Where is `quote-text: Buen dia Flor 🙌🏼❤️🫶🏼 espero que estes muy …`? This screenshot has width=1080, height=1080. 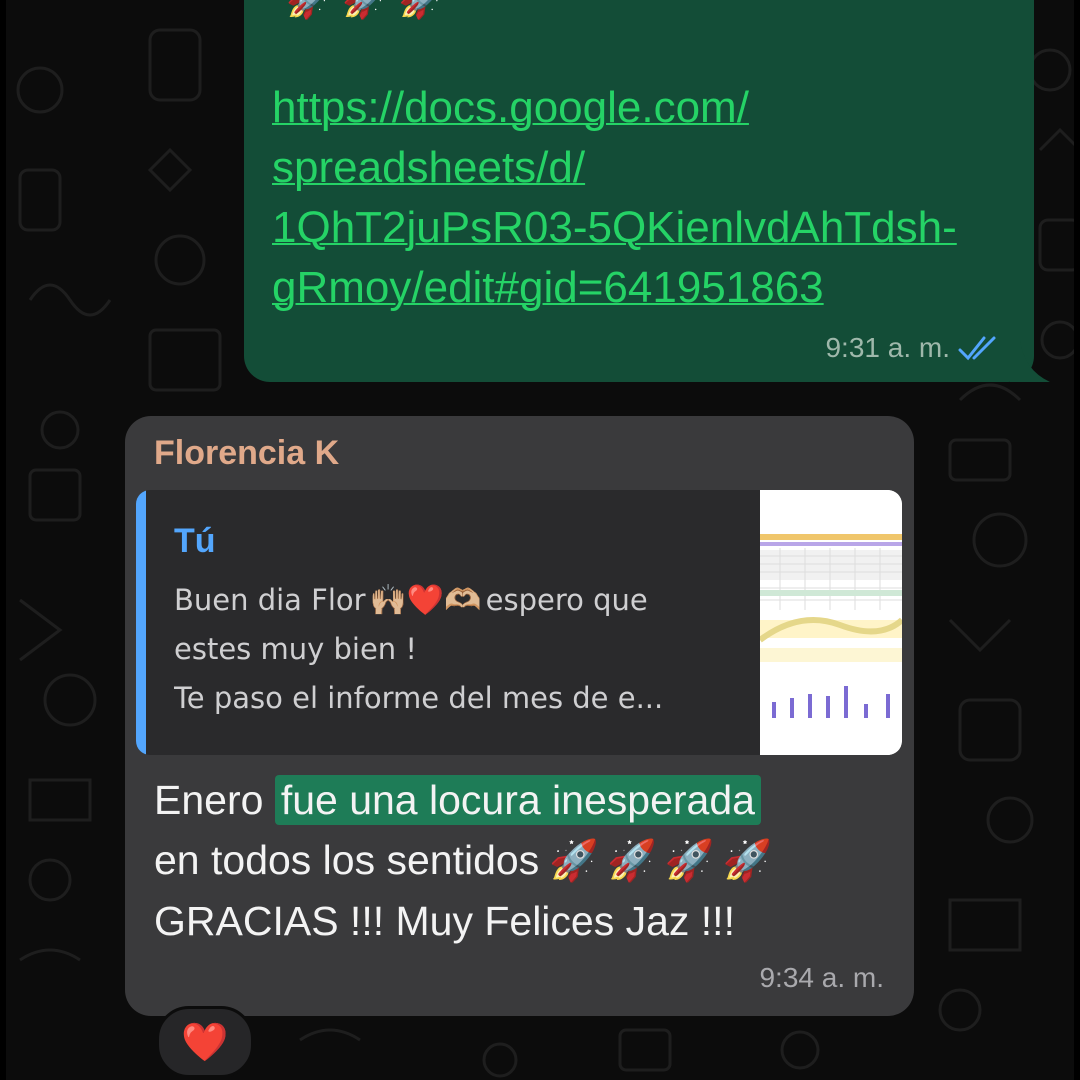 quote-text: Buen dia Flor 🙌🏼❤️🫶🏼 espero que estes muy … is located at coordinates (469, 649).